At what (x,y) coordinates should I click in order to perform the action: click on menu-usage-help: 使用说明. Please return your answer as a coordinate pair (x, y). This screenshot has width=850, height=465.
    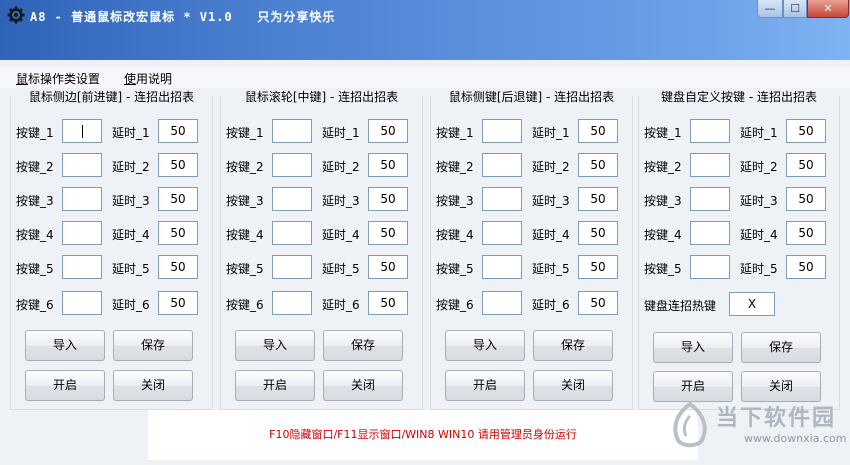
    Looking at the image, I should click on (148, 78).